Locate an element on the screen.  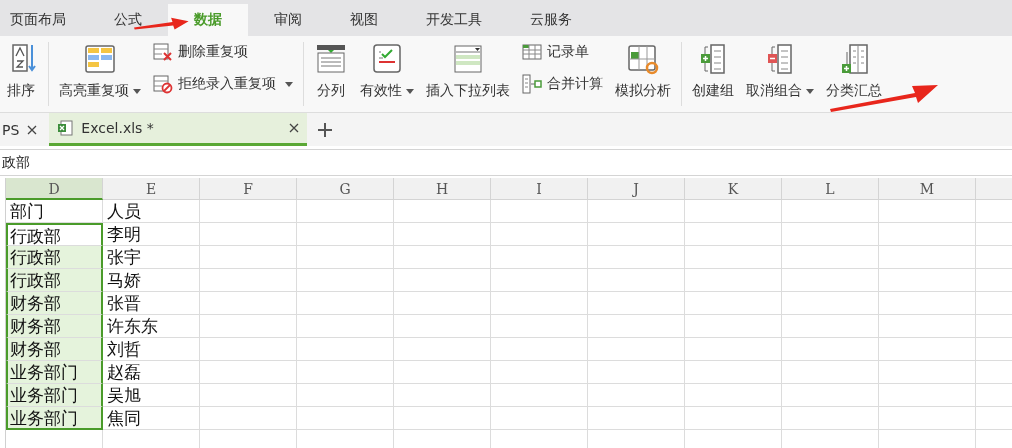
ribbon-tab: 视图 is located at coordinates (364, 20).